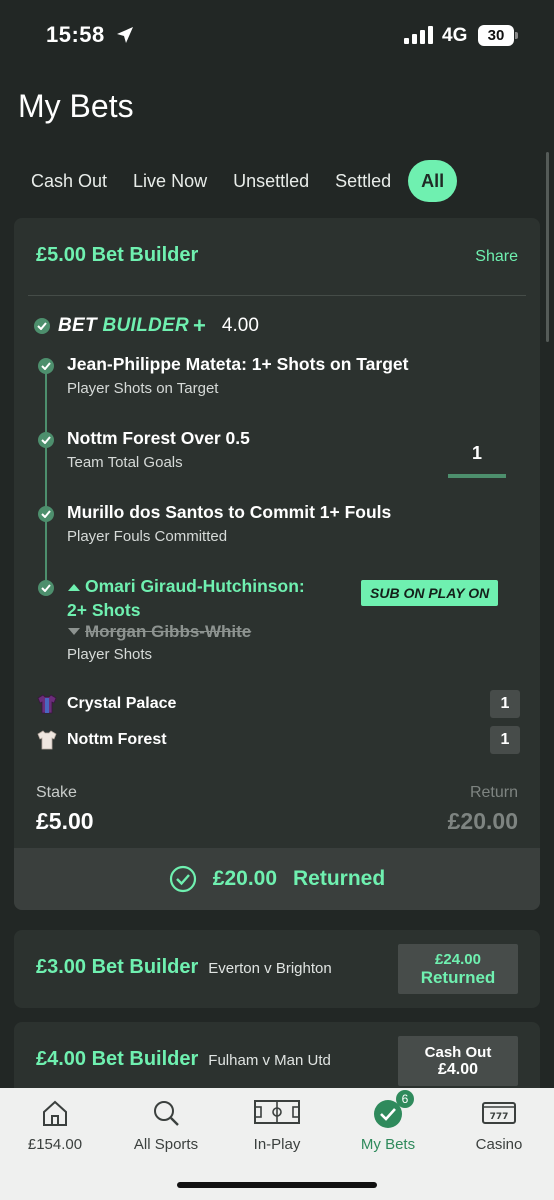  I want to click on slot-machine-icon: 777, so click(499, 1113).